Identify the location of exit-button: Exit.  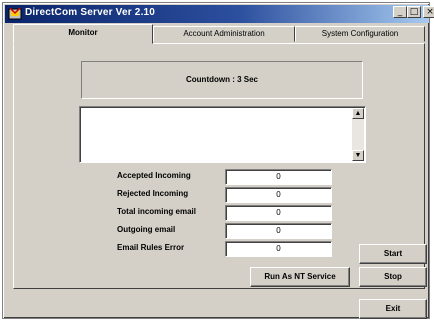
(393, 309).